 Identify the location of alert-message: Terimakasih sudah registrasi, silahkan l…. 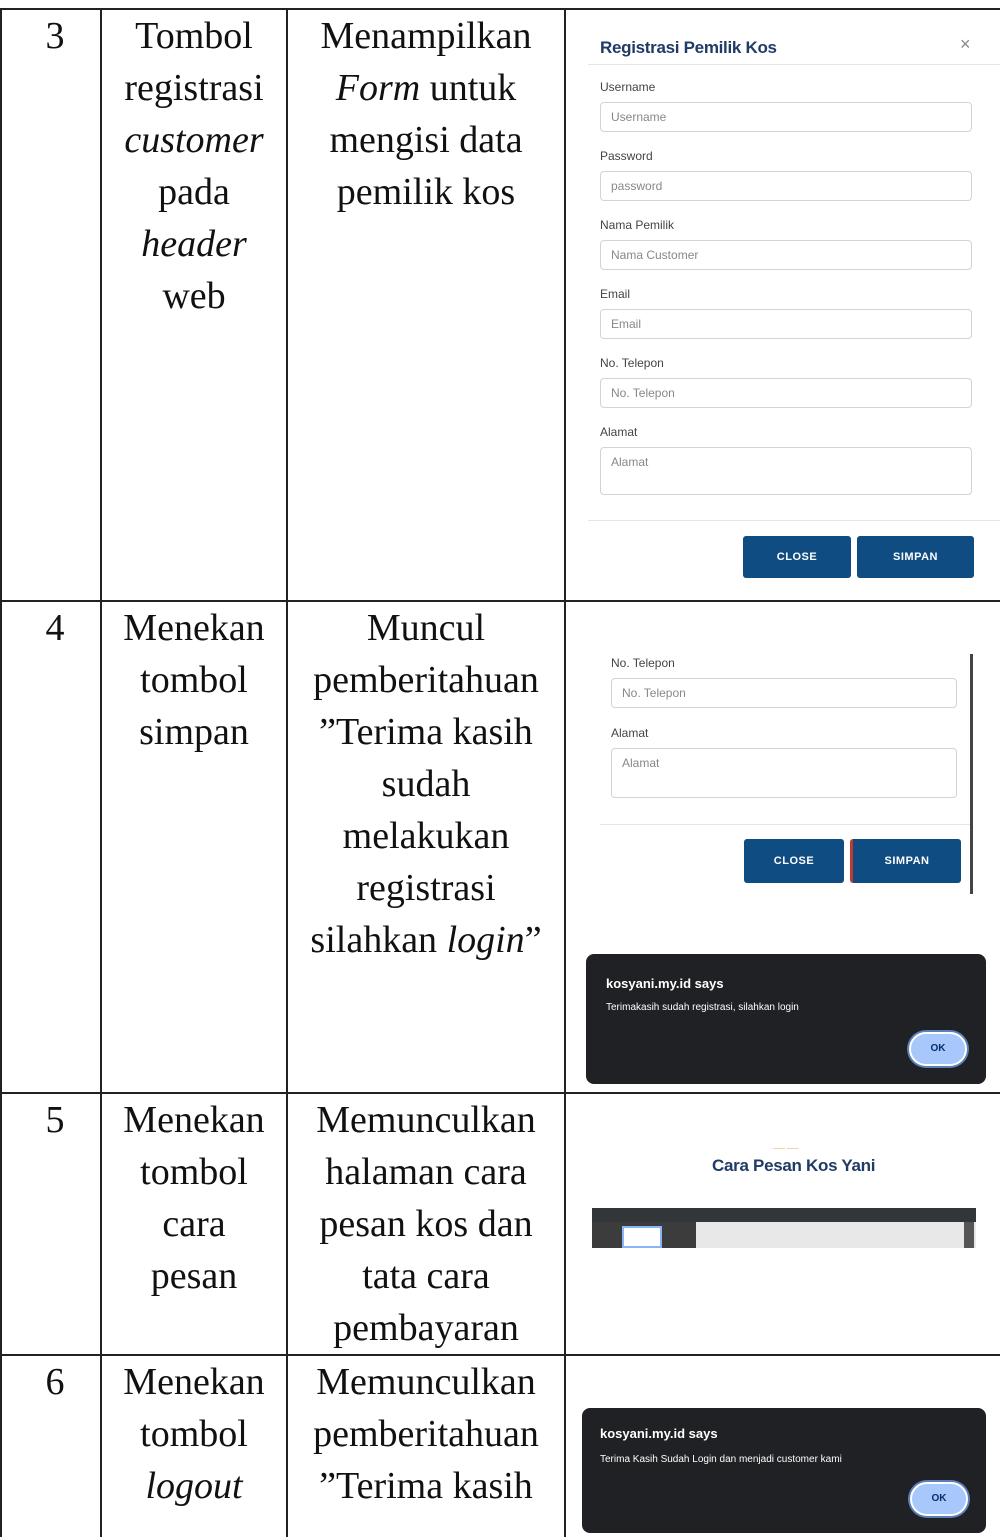
(702, 1007).